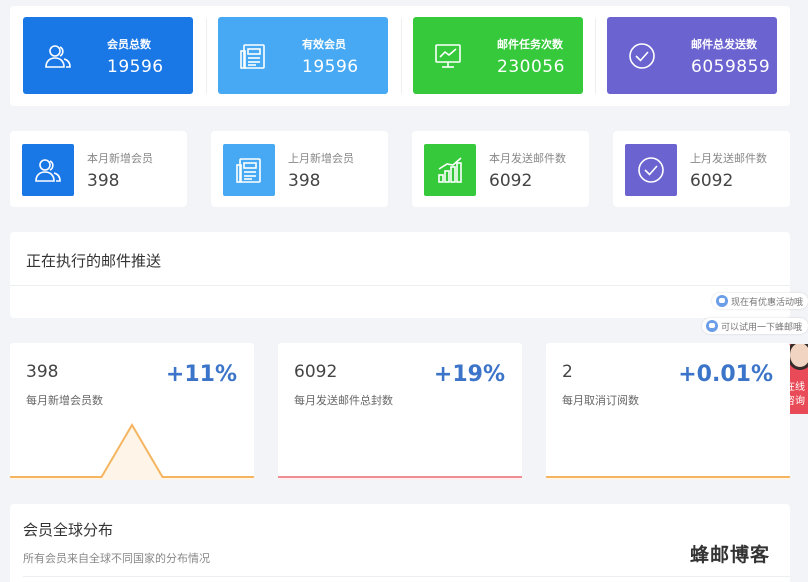 This screenshot has height=582, width=808. I want to click on running-email-push-panel: 正在执行的邮件推送, so click(400, 275).